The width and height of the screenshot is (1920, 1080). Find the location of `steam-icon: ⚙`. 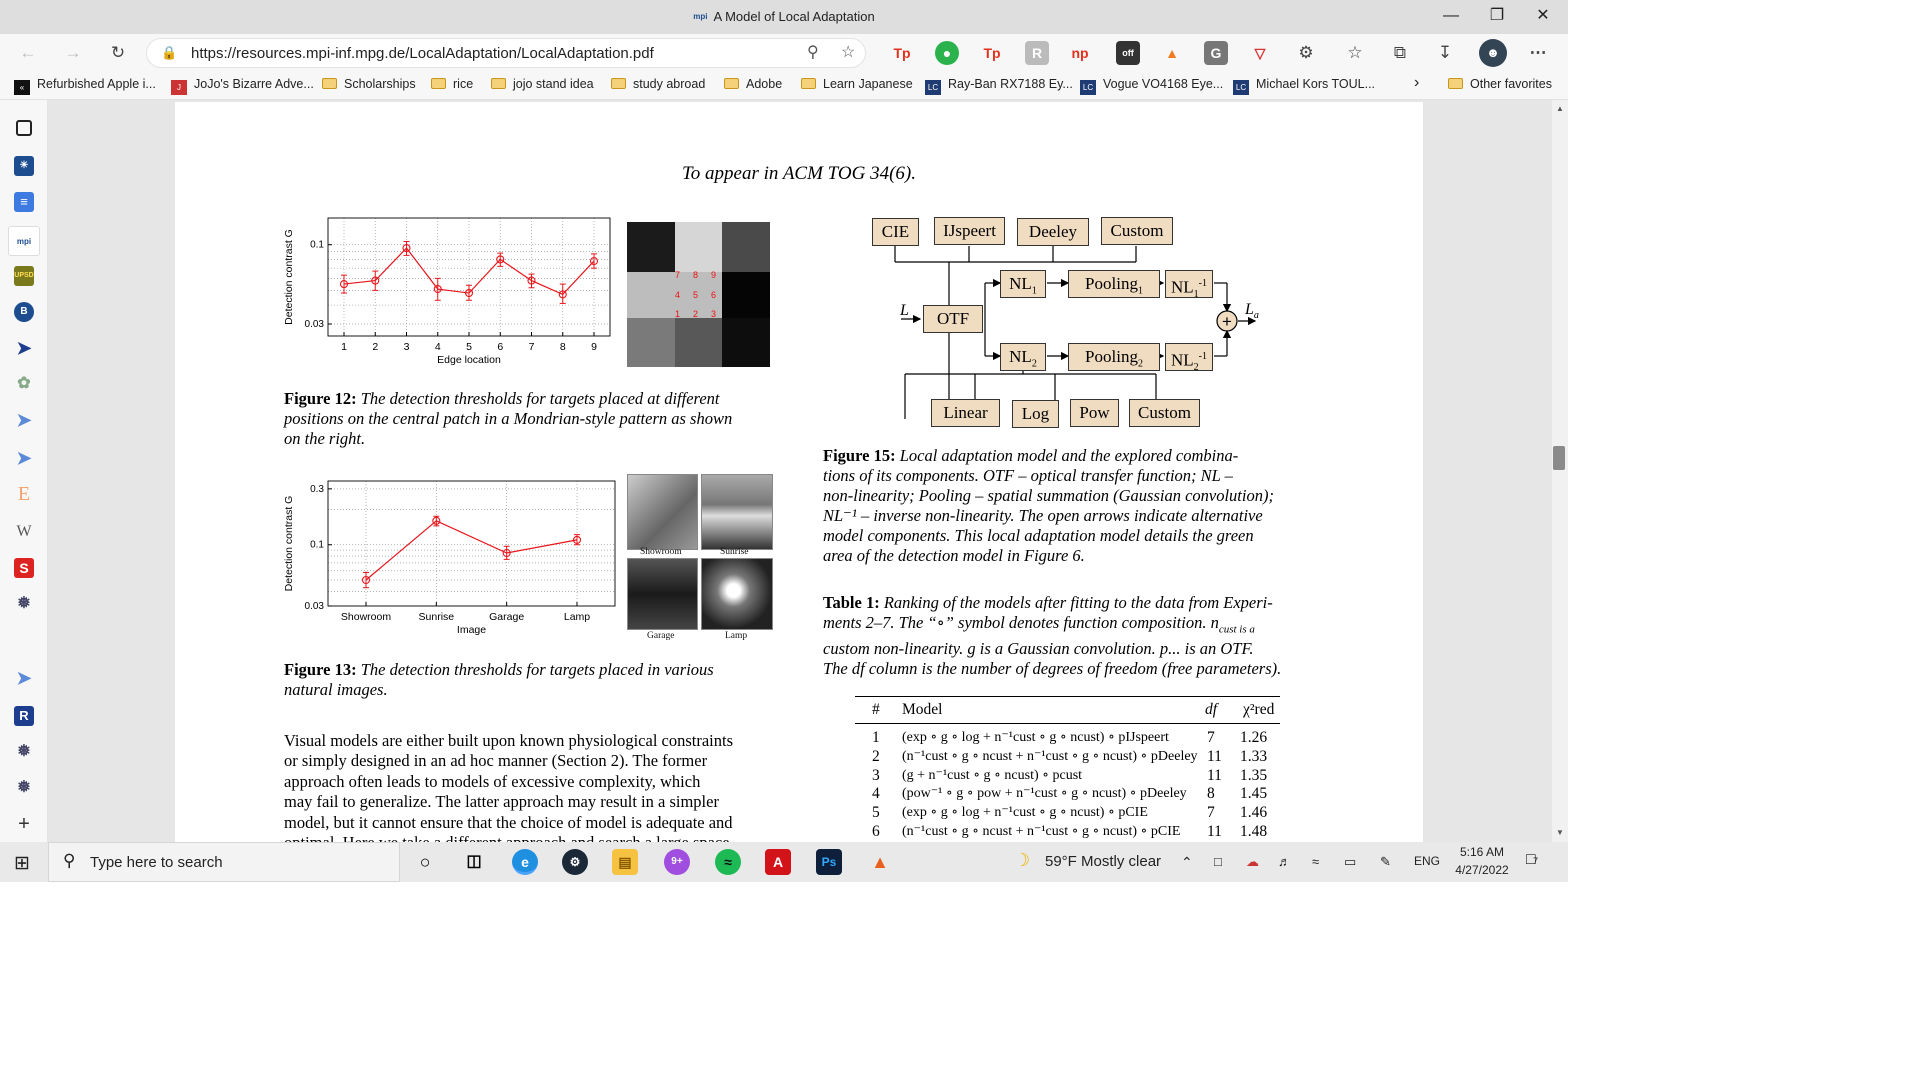

steam-icon: ⚙ is located at coordinates (575, 862).